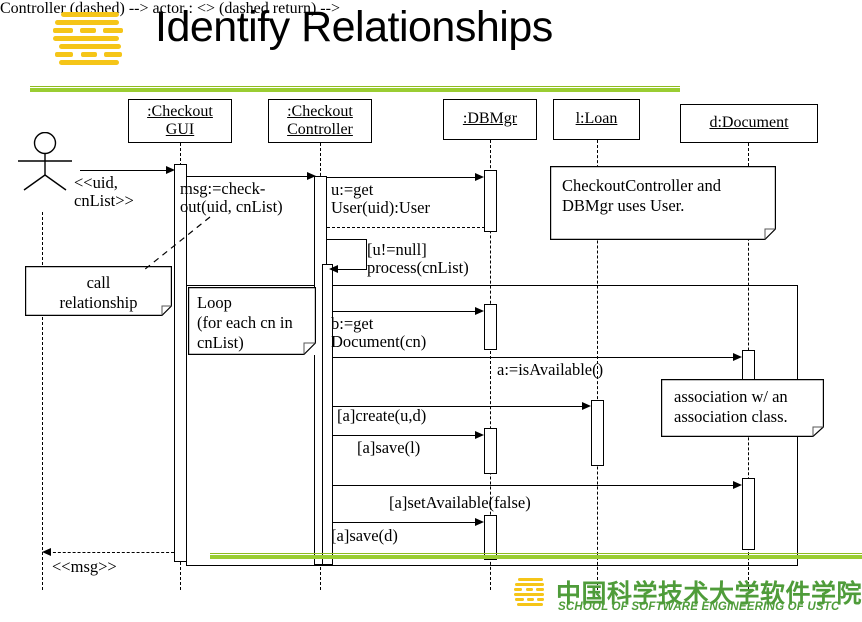  What do you see at coordinates (88, 38) in the screenshot?
I see `ustc-sse-logo-icon` at bounding box center [88, 38].